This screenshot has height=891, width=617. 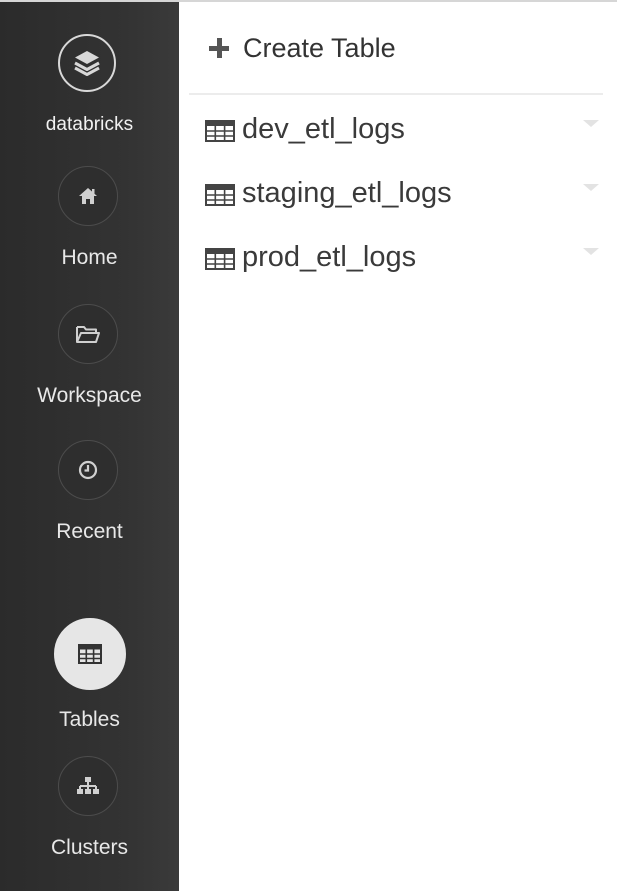 I want to click on table-list-item: prod_etl_logs, so click(x=398, y=258).